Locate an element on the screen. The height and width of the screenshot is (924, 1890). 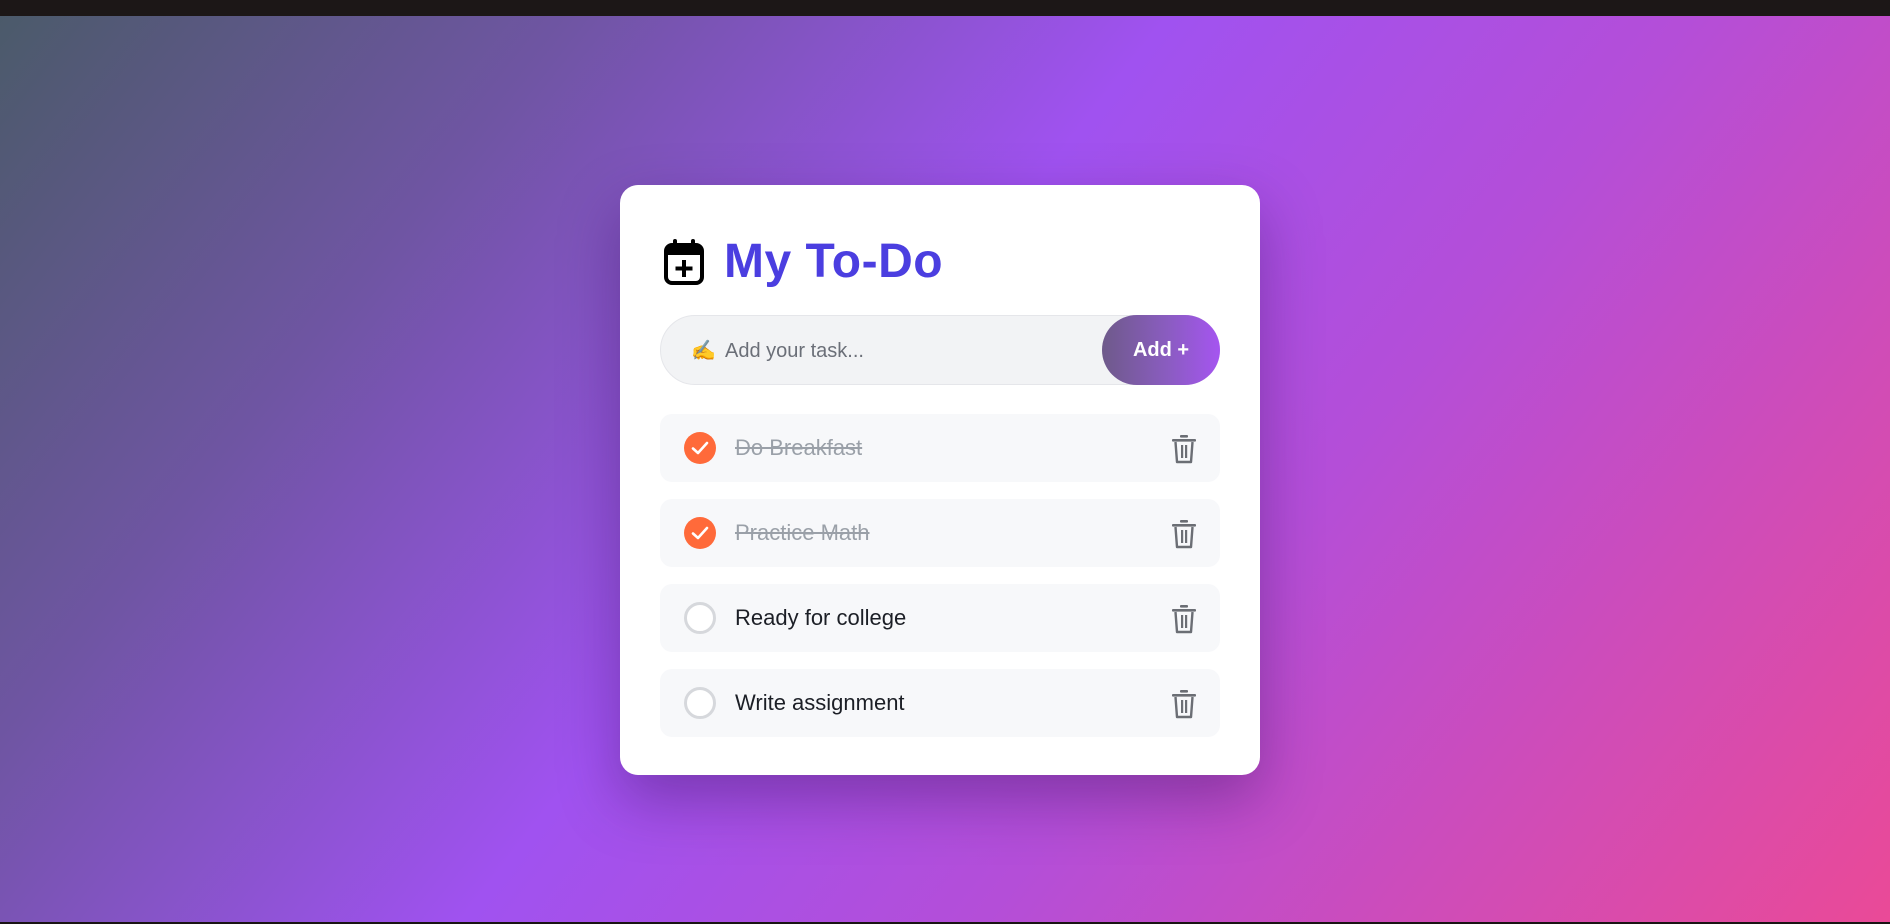
task-input-row: ✍️ Add + is located at coordinates (940, 350).